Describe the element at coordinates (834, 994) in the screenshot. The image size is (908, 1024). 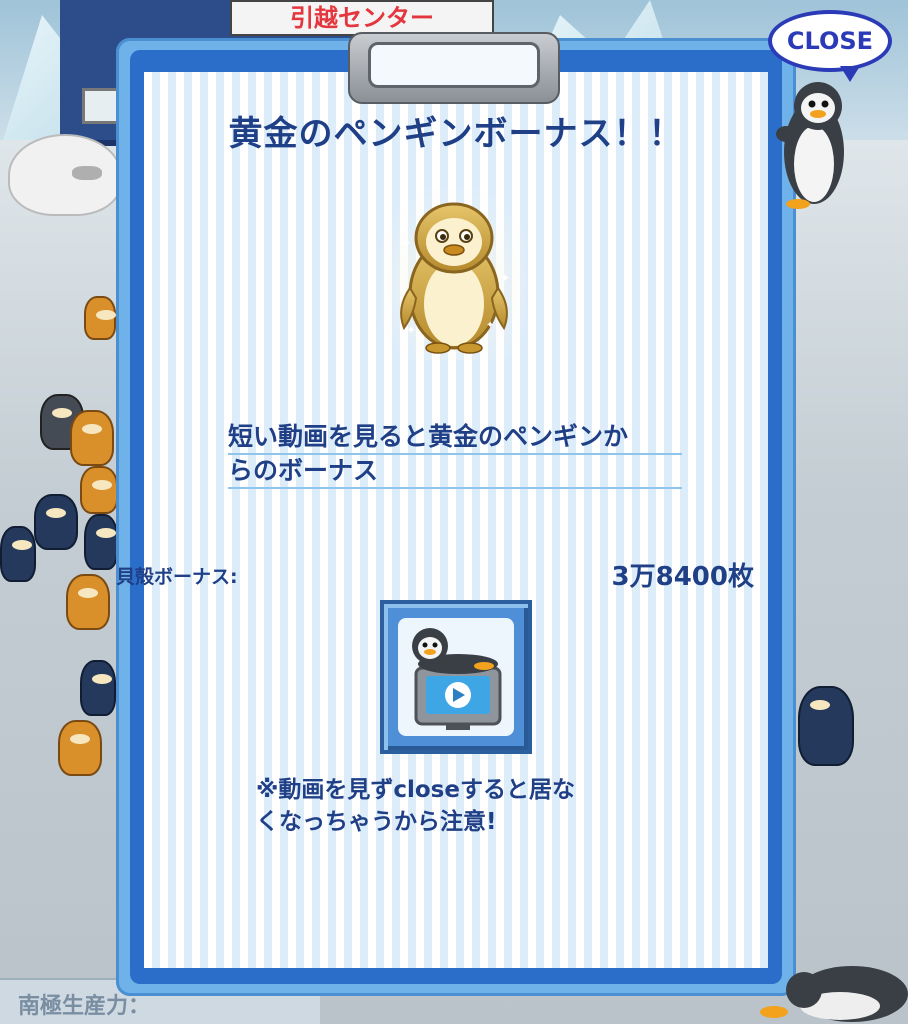
I see `sleeping-penguin-icon` at that location.